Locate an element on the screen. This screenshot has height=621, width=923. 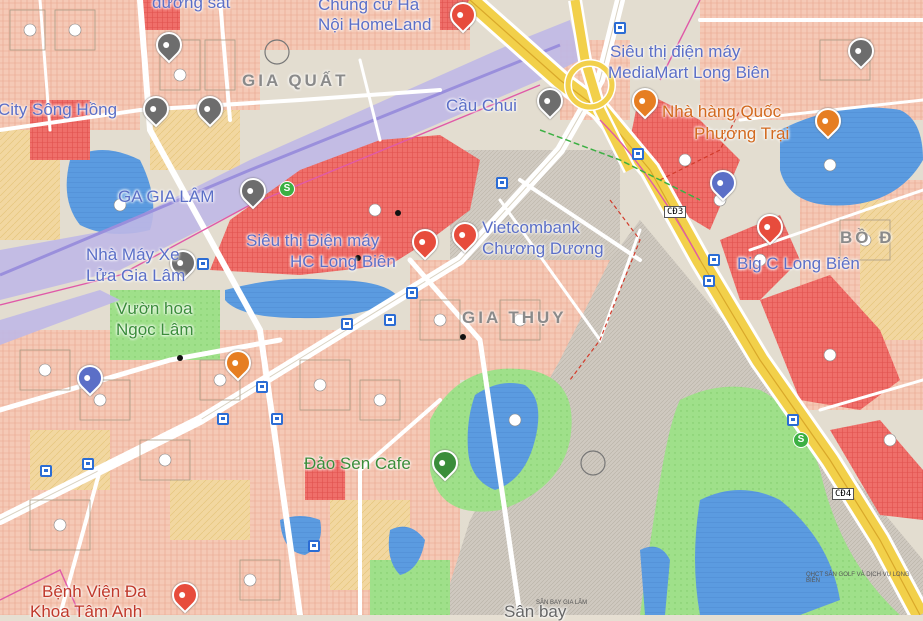
poi-label-hc-2: HC Long Biên is located at coordinates (343, 261).